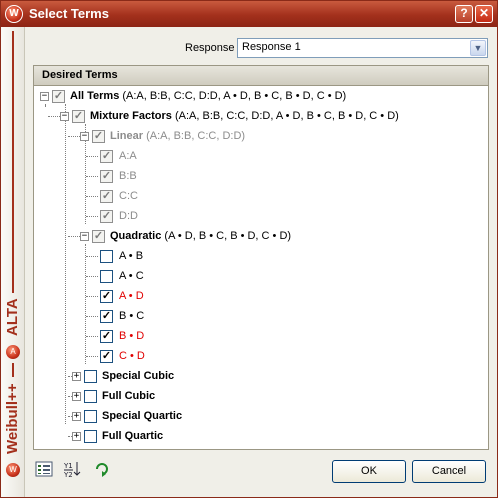 Image resolution: width=498 pixels, height=498 pixels. I want to click on tree-row-quadratic-ab: A • B, so click(261, 256).